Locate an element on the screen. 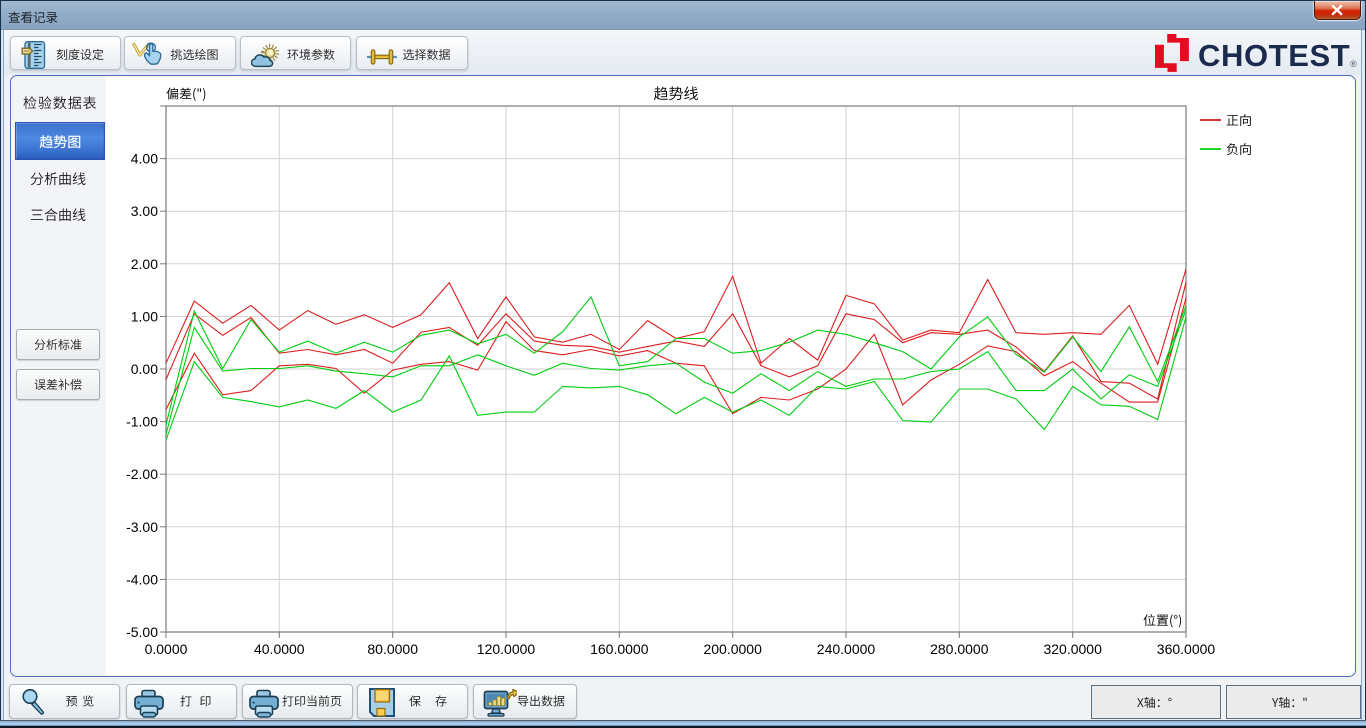  svg-text: 120.0000 is located at coordinates (506, 649).